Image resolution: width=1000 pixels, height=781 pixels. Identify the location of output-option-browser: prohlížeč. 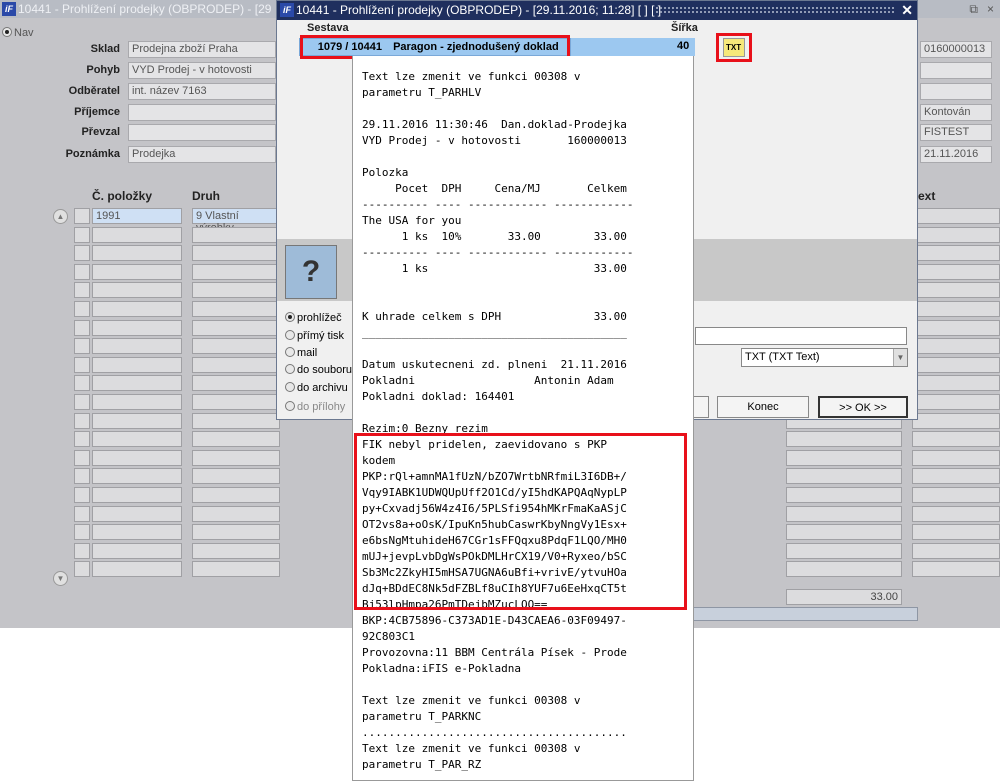
(313, 318).